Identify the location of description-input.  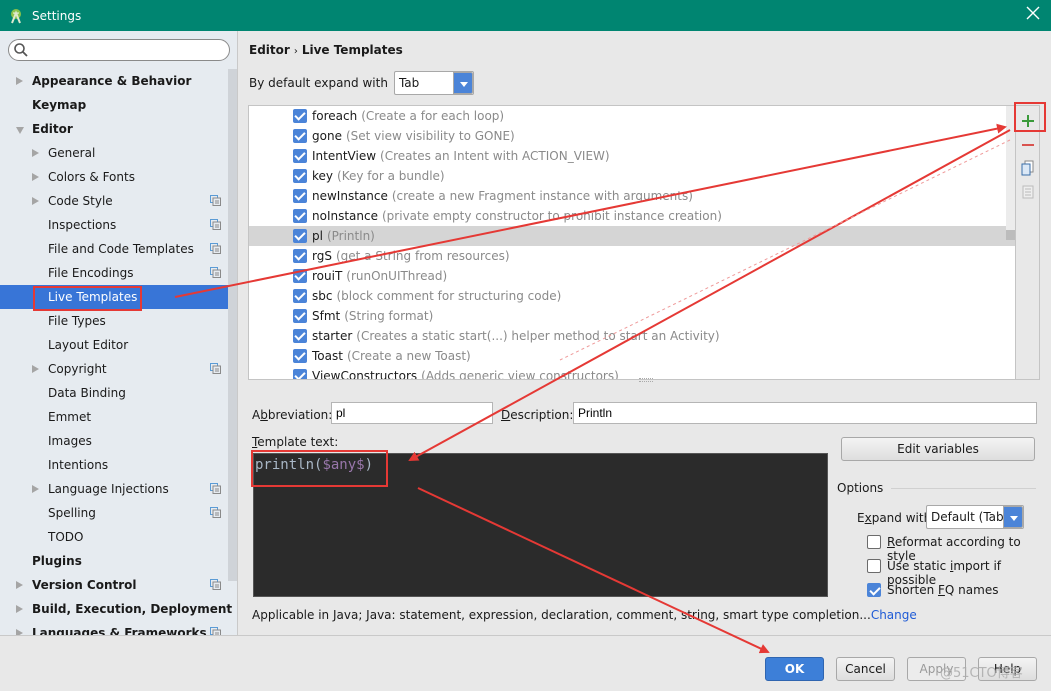
(805, 413).